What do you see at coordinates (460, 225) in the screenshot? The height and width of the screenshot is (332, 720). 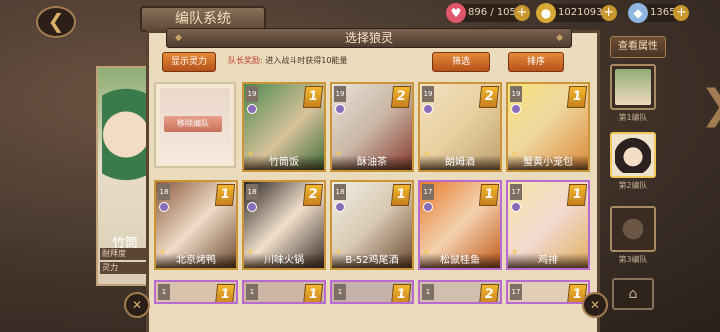 I see `spirit-card: 17 1 ★ 松鼠桂鱼` at bounding box center [460, 225].